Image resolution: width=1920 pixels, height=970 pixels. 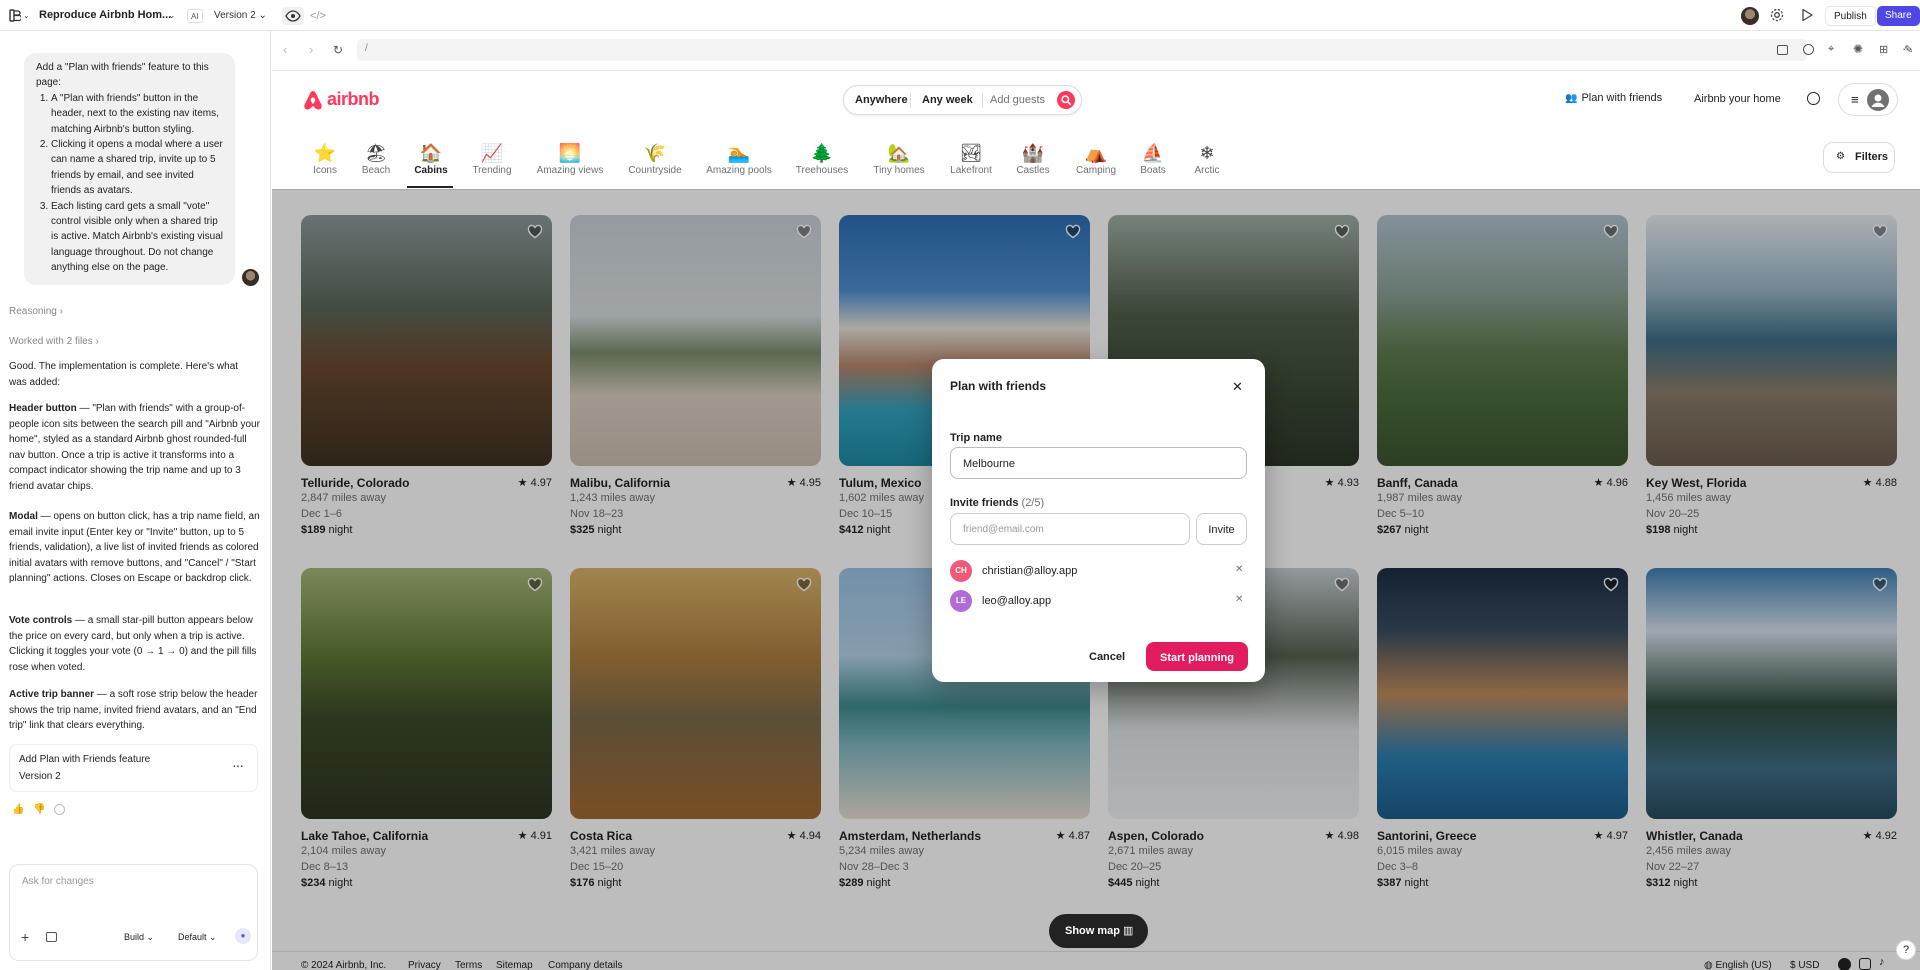 I want to click on category-amazing-pools: 🏊 Amazing pools, so click(x=739, y=158).